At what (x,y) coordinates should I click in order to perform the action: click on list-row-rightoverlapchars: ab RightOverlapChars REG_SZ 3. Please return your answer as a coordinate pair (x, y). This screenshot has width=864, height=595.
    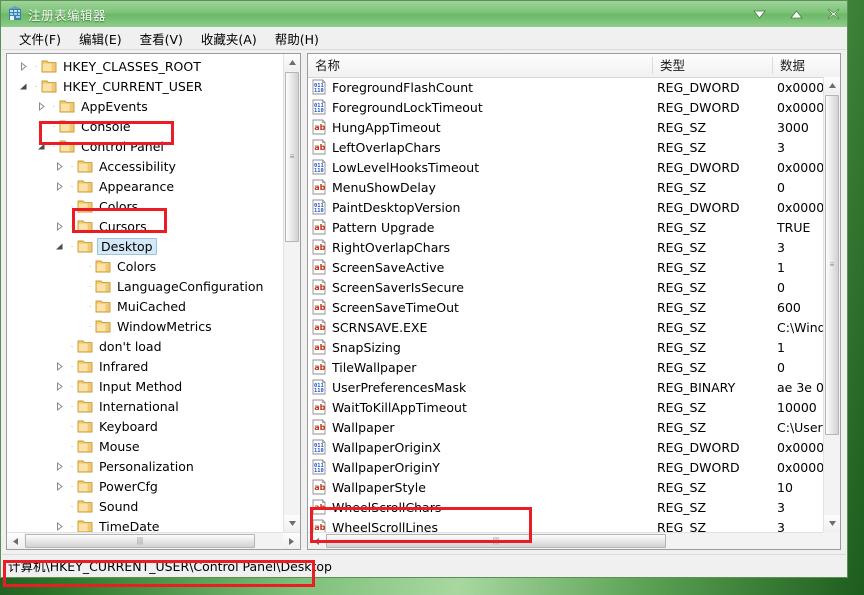
    Looking at the image, I should click on (565, 247).